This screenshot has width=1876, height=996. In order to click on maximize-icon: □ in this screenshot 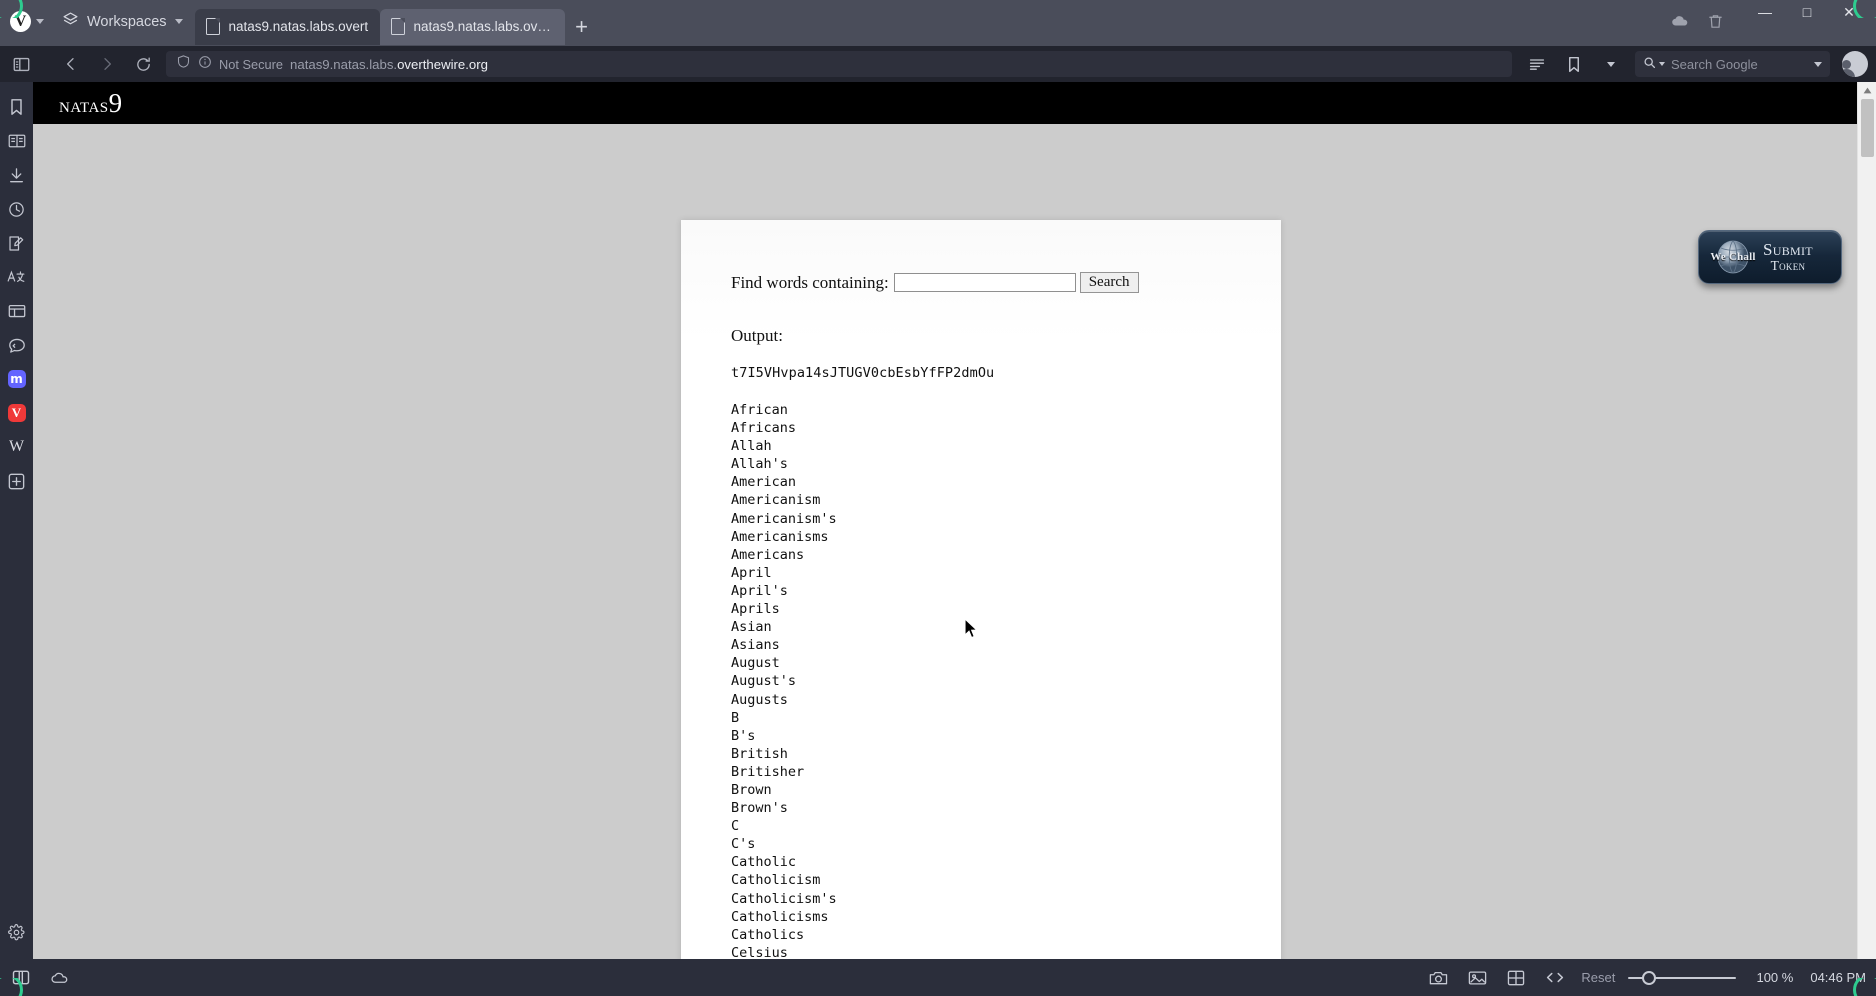, I will do `click(1807, 12)`.